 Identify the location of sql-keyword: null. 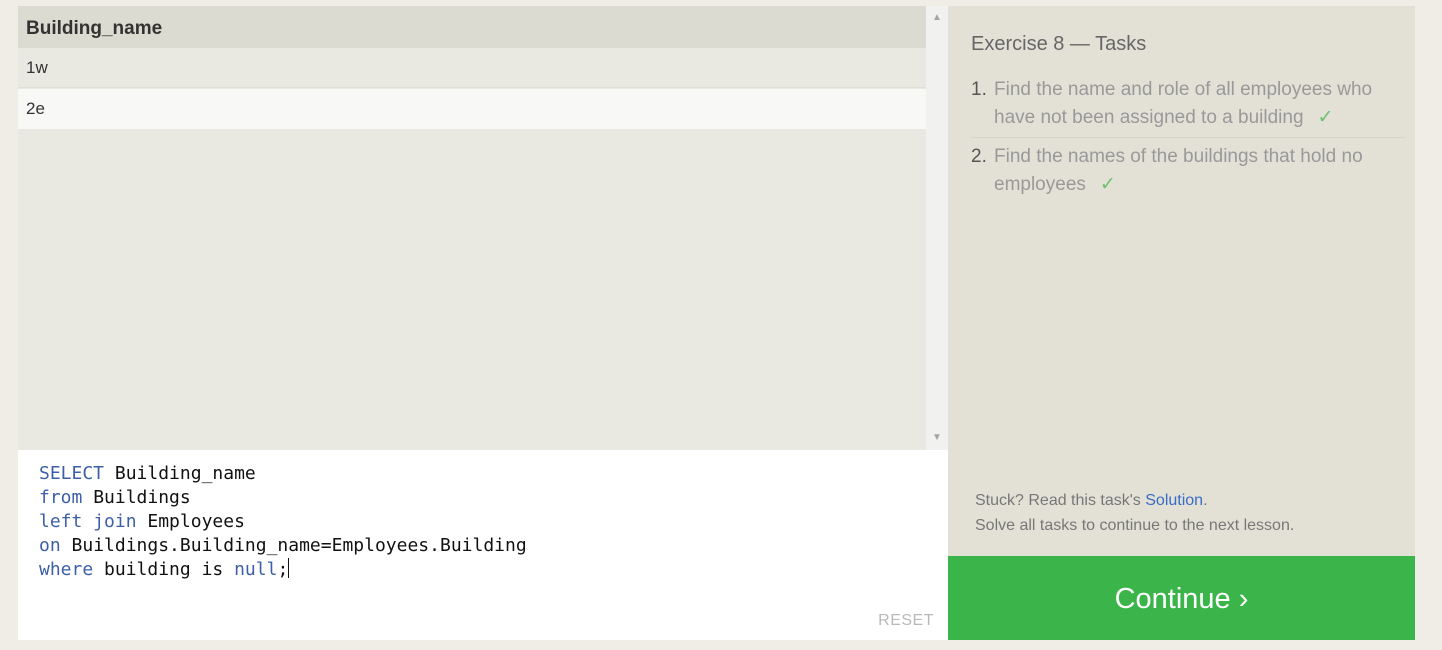
(256, 569).